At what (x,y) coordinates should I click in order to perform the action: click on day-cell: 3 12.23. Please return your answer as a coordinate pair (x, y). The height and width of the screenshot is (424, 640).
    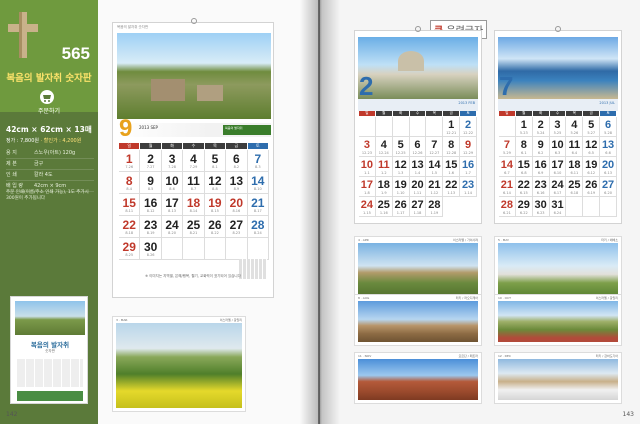
    Looking at the image, I should click on (367, 147).